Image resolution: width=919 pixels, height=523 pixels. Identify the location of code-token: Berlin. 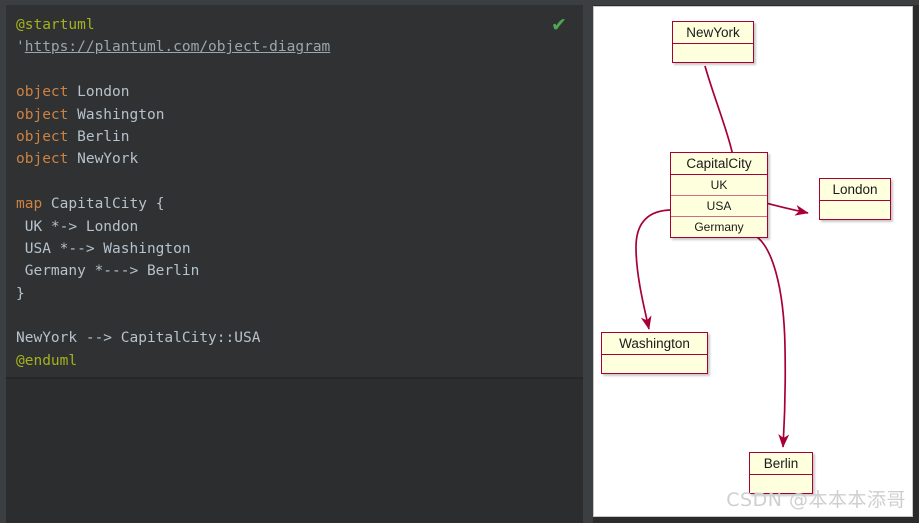
(99, 136).